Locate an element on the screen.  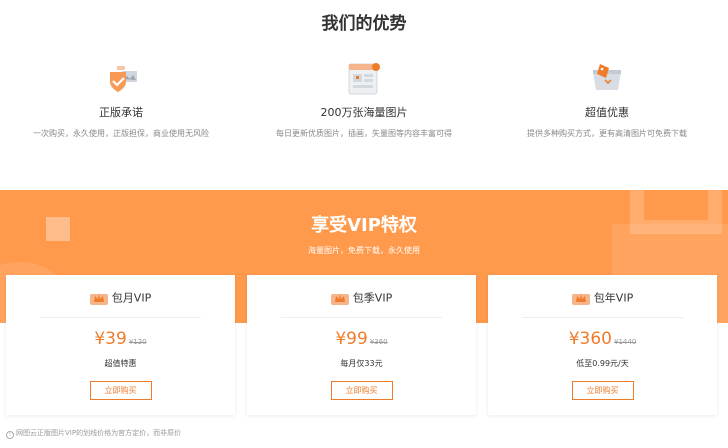
info-icon: i is located at coordinates (10, 435).